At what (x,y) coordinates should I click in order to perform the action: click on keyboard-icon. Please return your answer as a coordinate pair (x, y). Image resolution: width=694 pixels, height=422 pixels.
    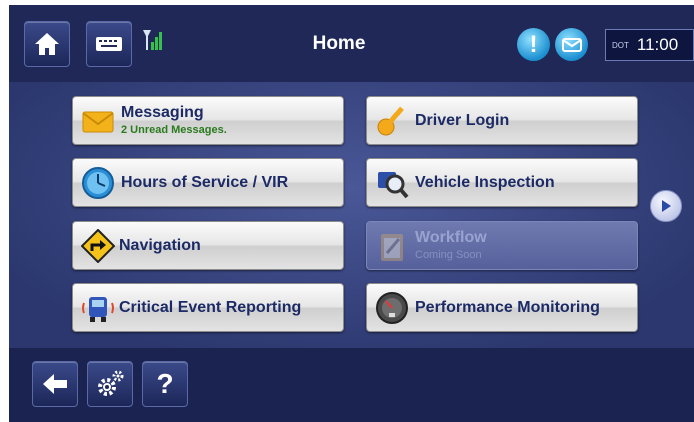
    Looking at the image, I should click on (109, 44).